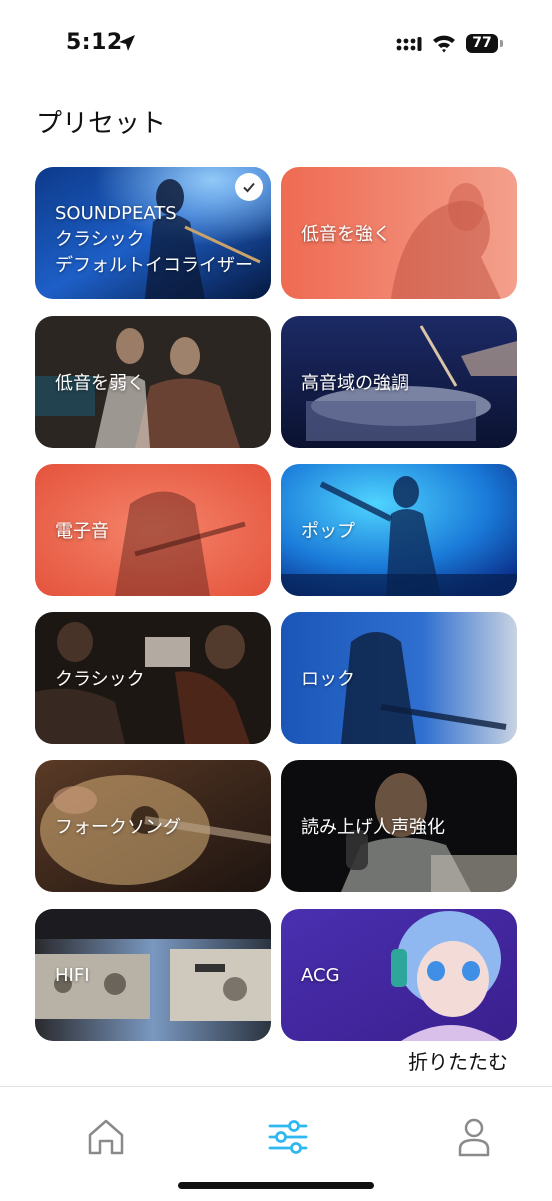 This screenshot has height=1201, width=552. I want to click on preset-card-classical: クラシック, so click(153, 678).